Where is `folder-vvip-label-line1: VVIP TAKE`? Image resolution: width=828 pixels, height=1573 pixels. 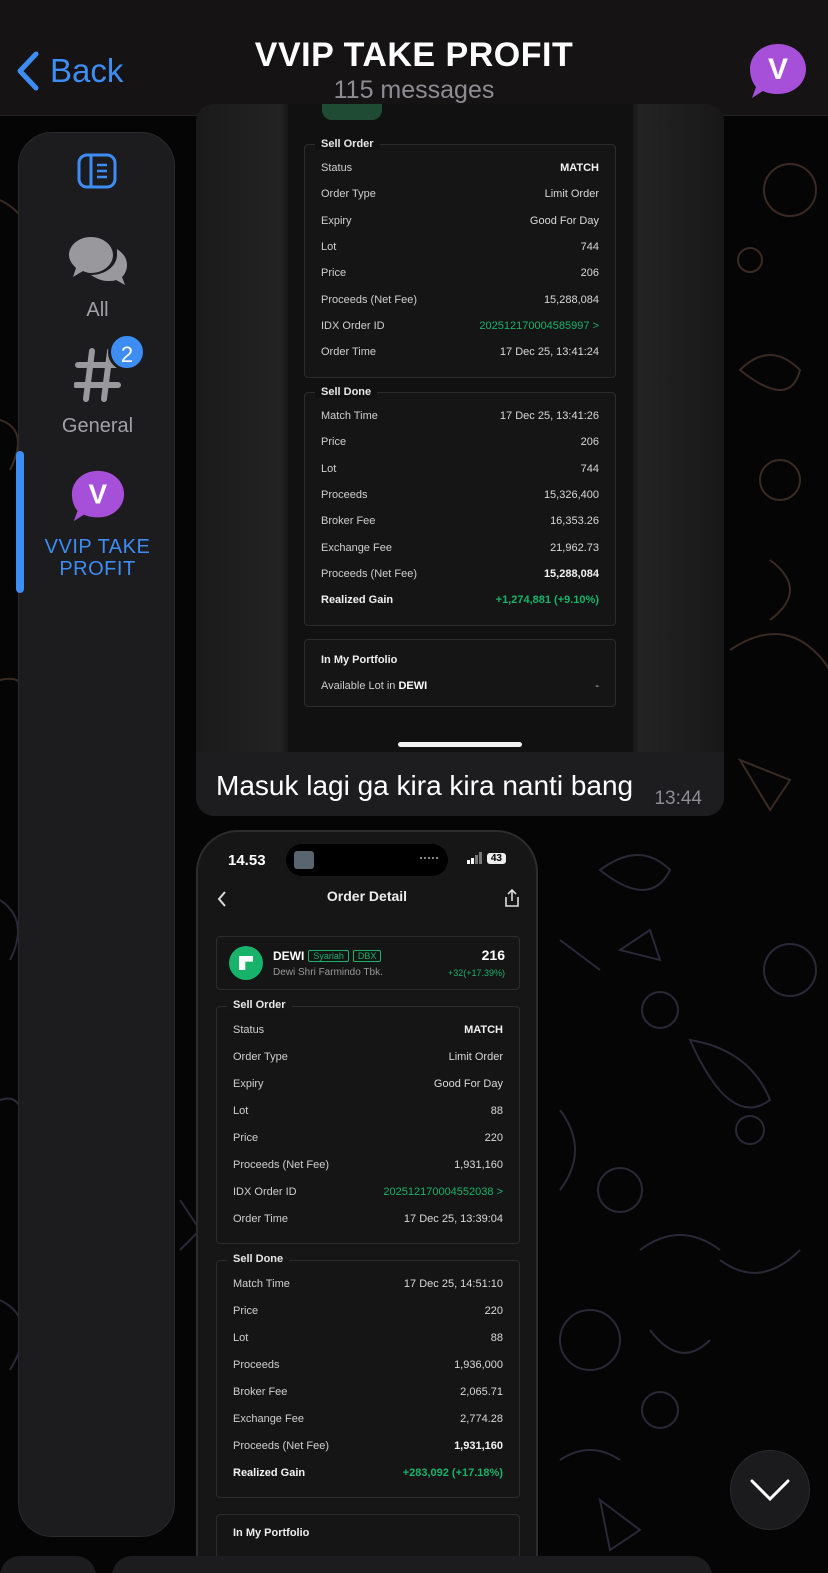
folder-vvip-label-line1: VVIP TAKE is located at coordinates (97, 547).